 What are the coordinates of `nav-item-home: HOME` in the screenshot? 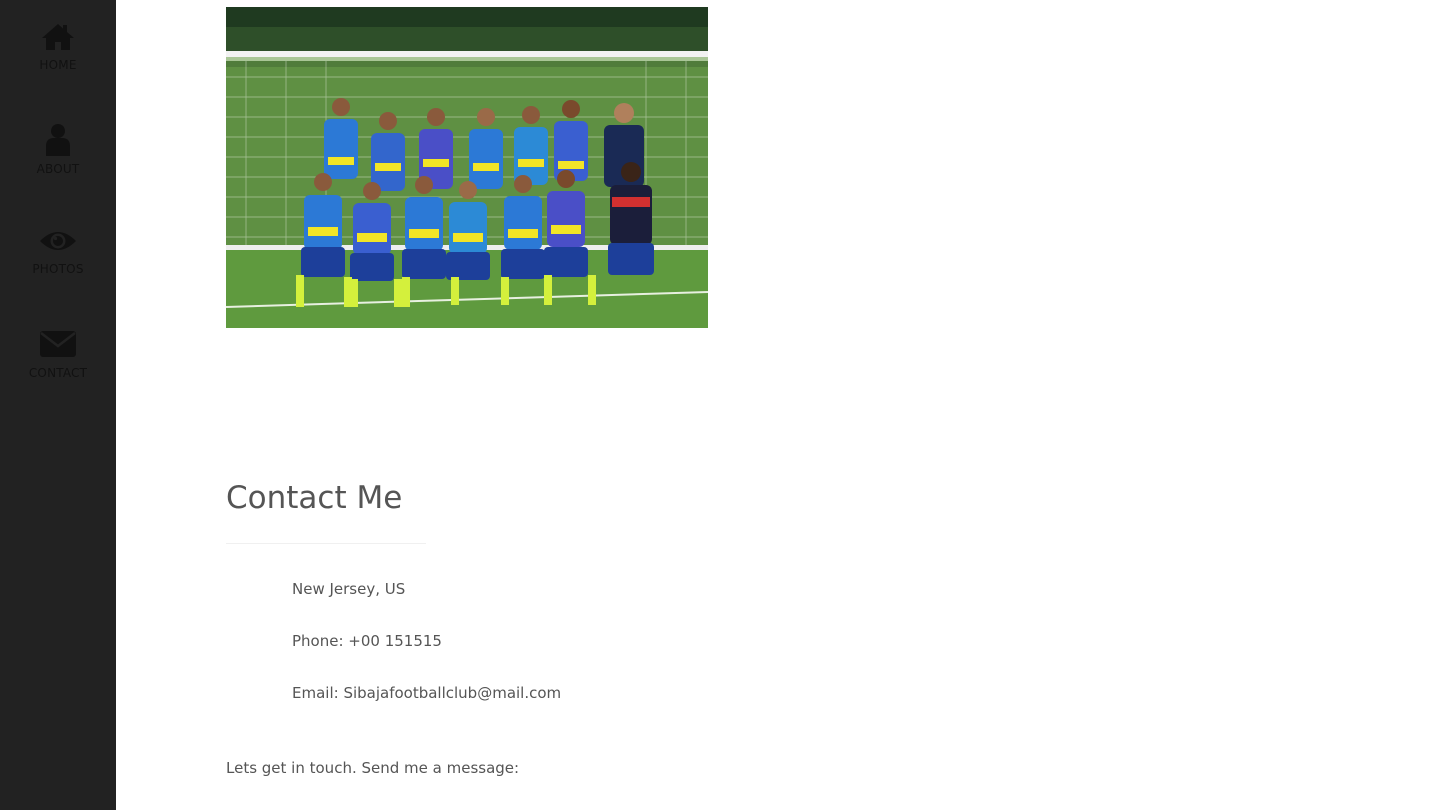 It's located at (58, 70).